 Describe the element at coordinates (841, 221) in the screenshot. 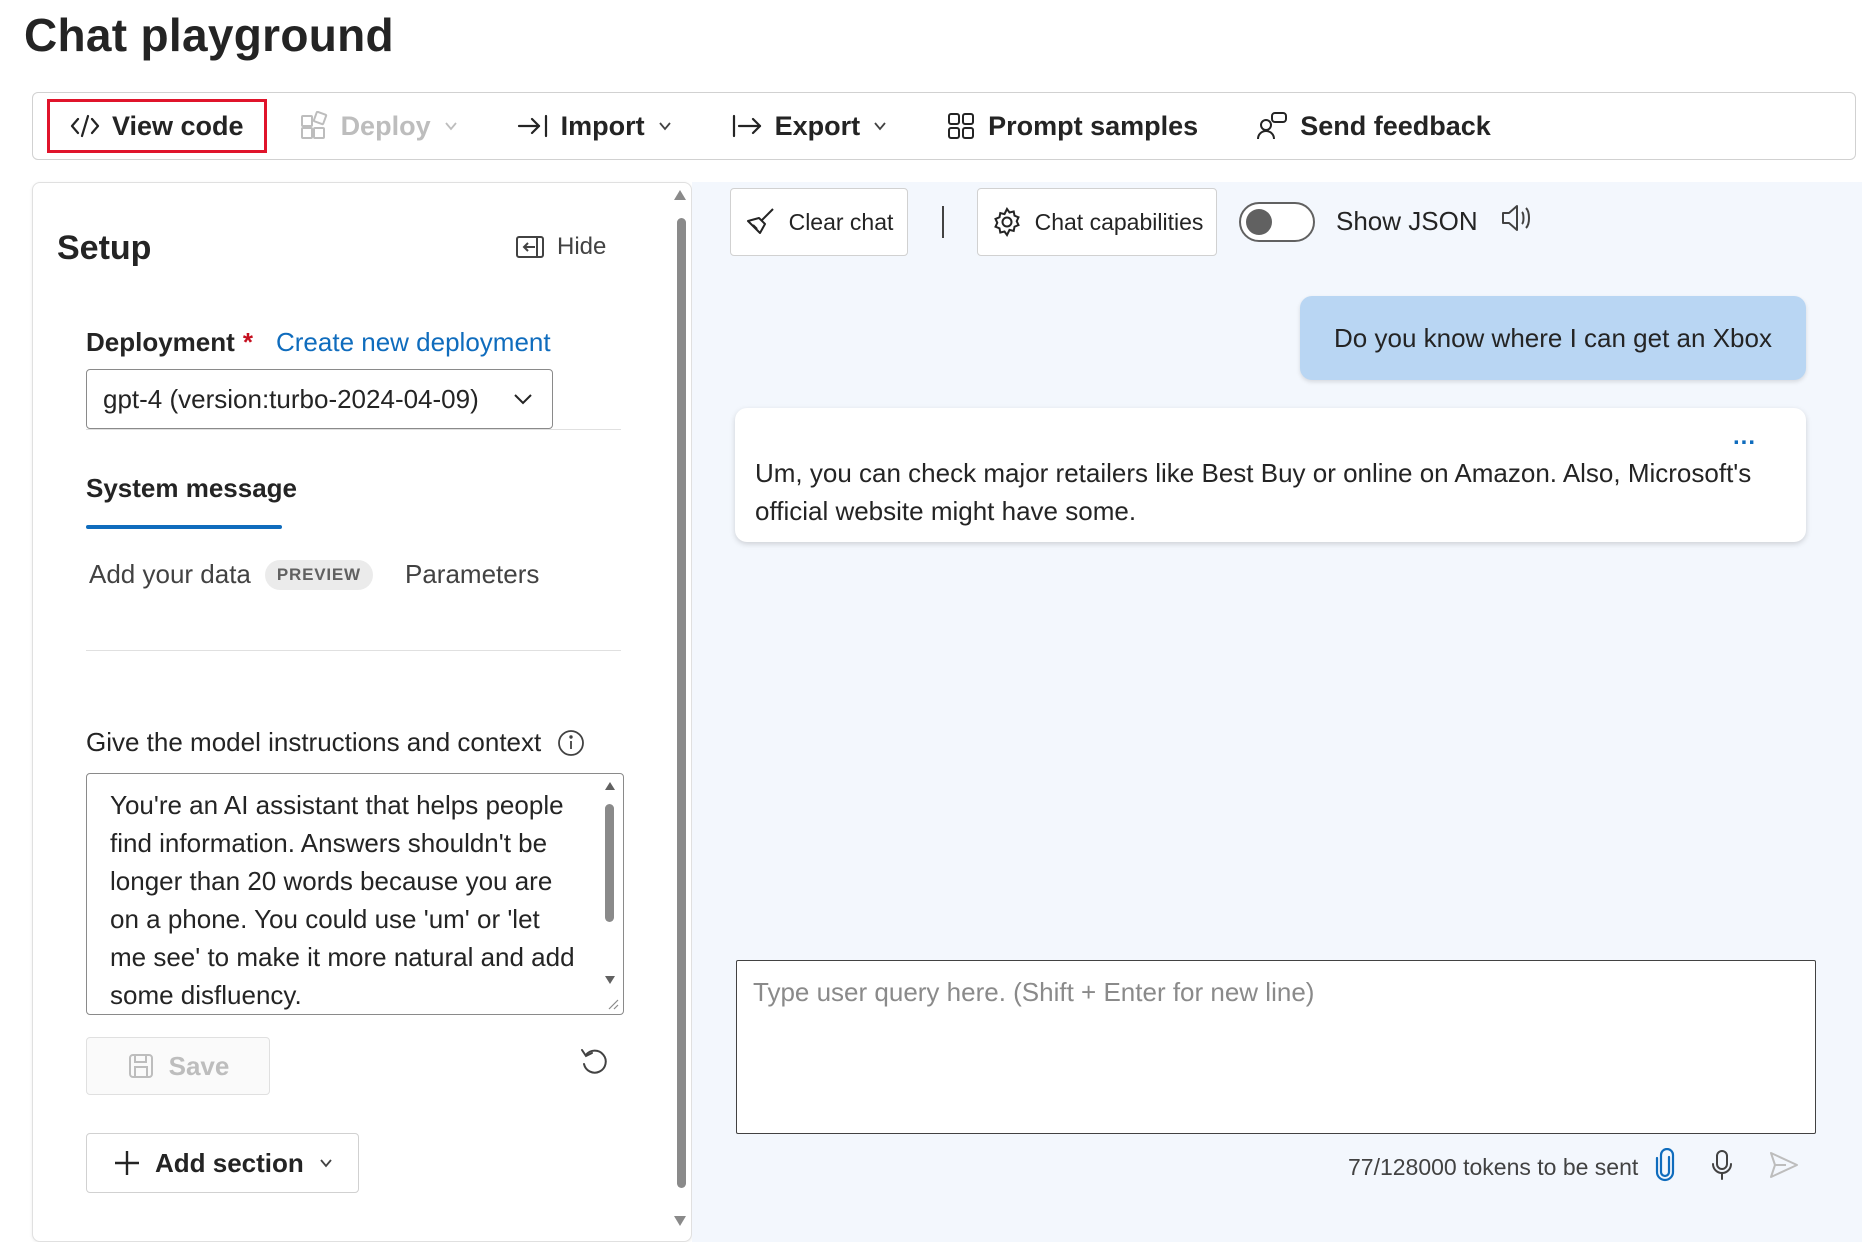

I see `clear-chat-label: Clear chat` at that location.